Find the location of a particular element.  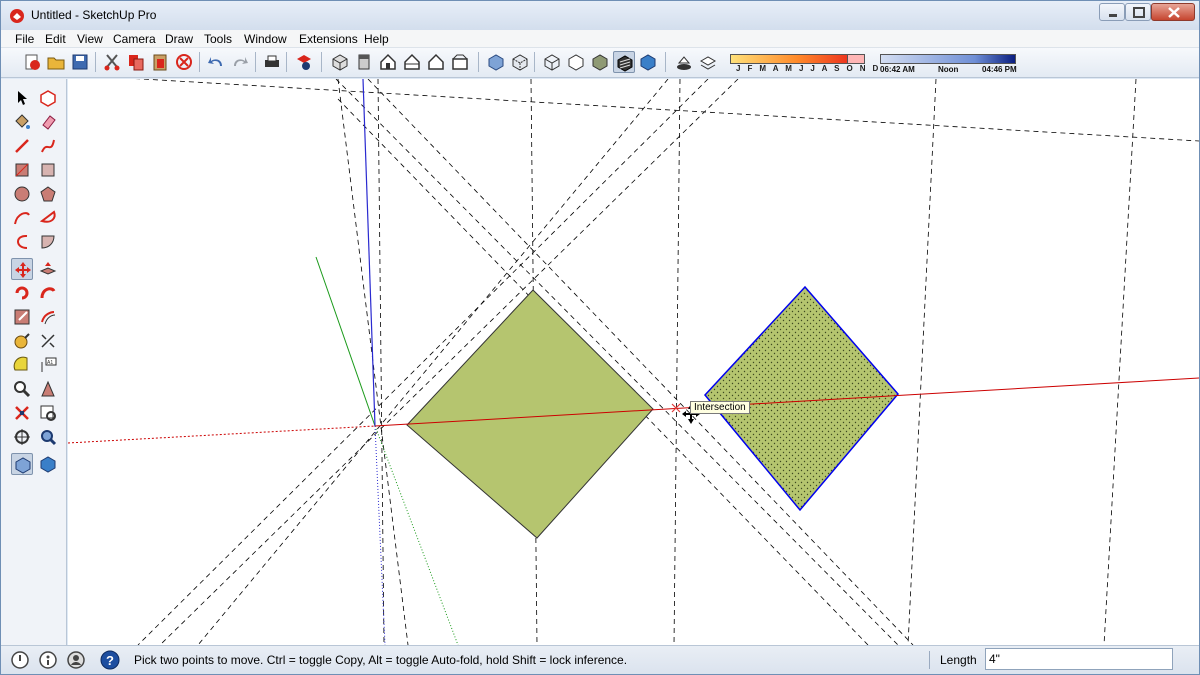

geo-location-icon is located at coordinates (20, 660).